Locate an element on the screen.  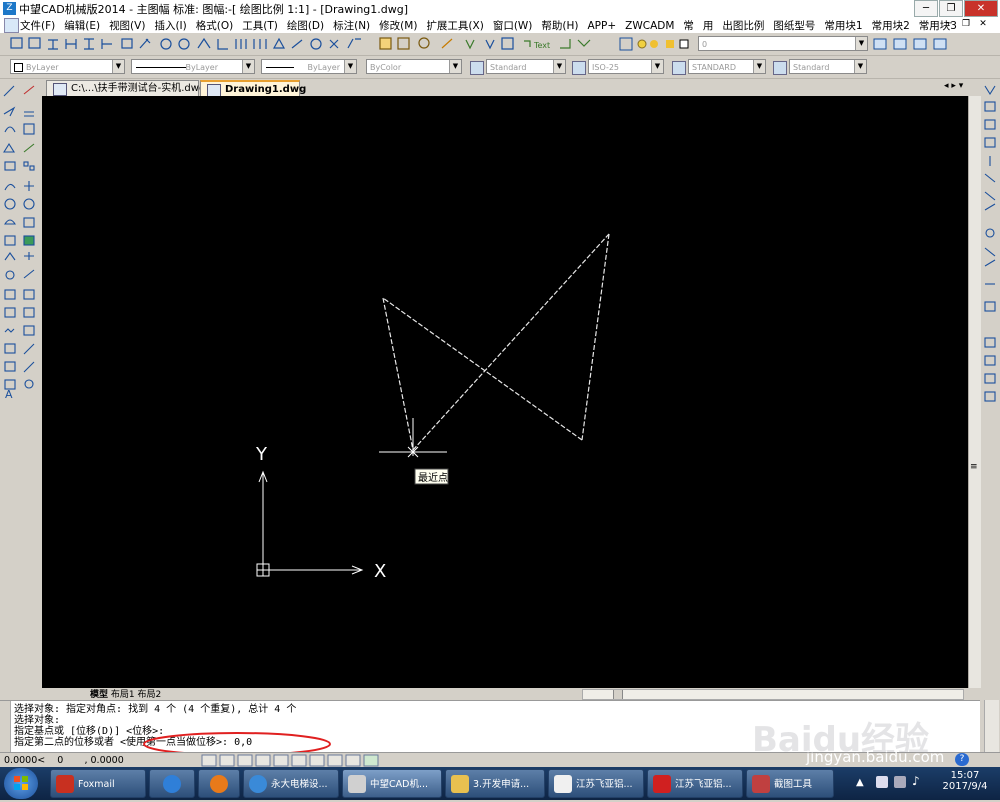
hscroll-thumb is located at coordinates (618, 694).